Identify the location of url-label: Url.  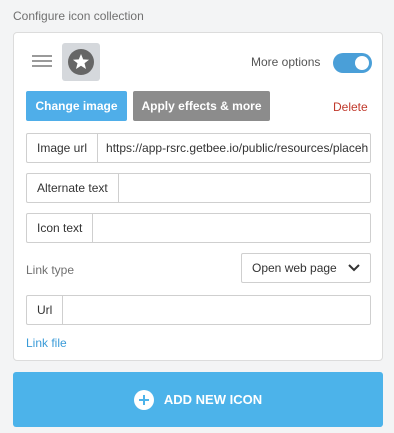
(45, 310).